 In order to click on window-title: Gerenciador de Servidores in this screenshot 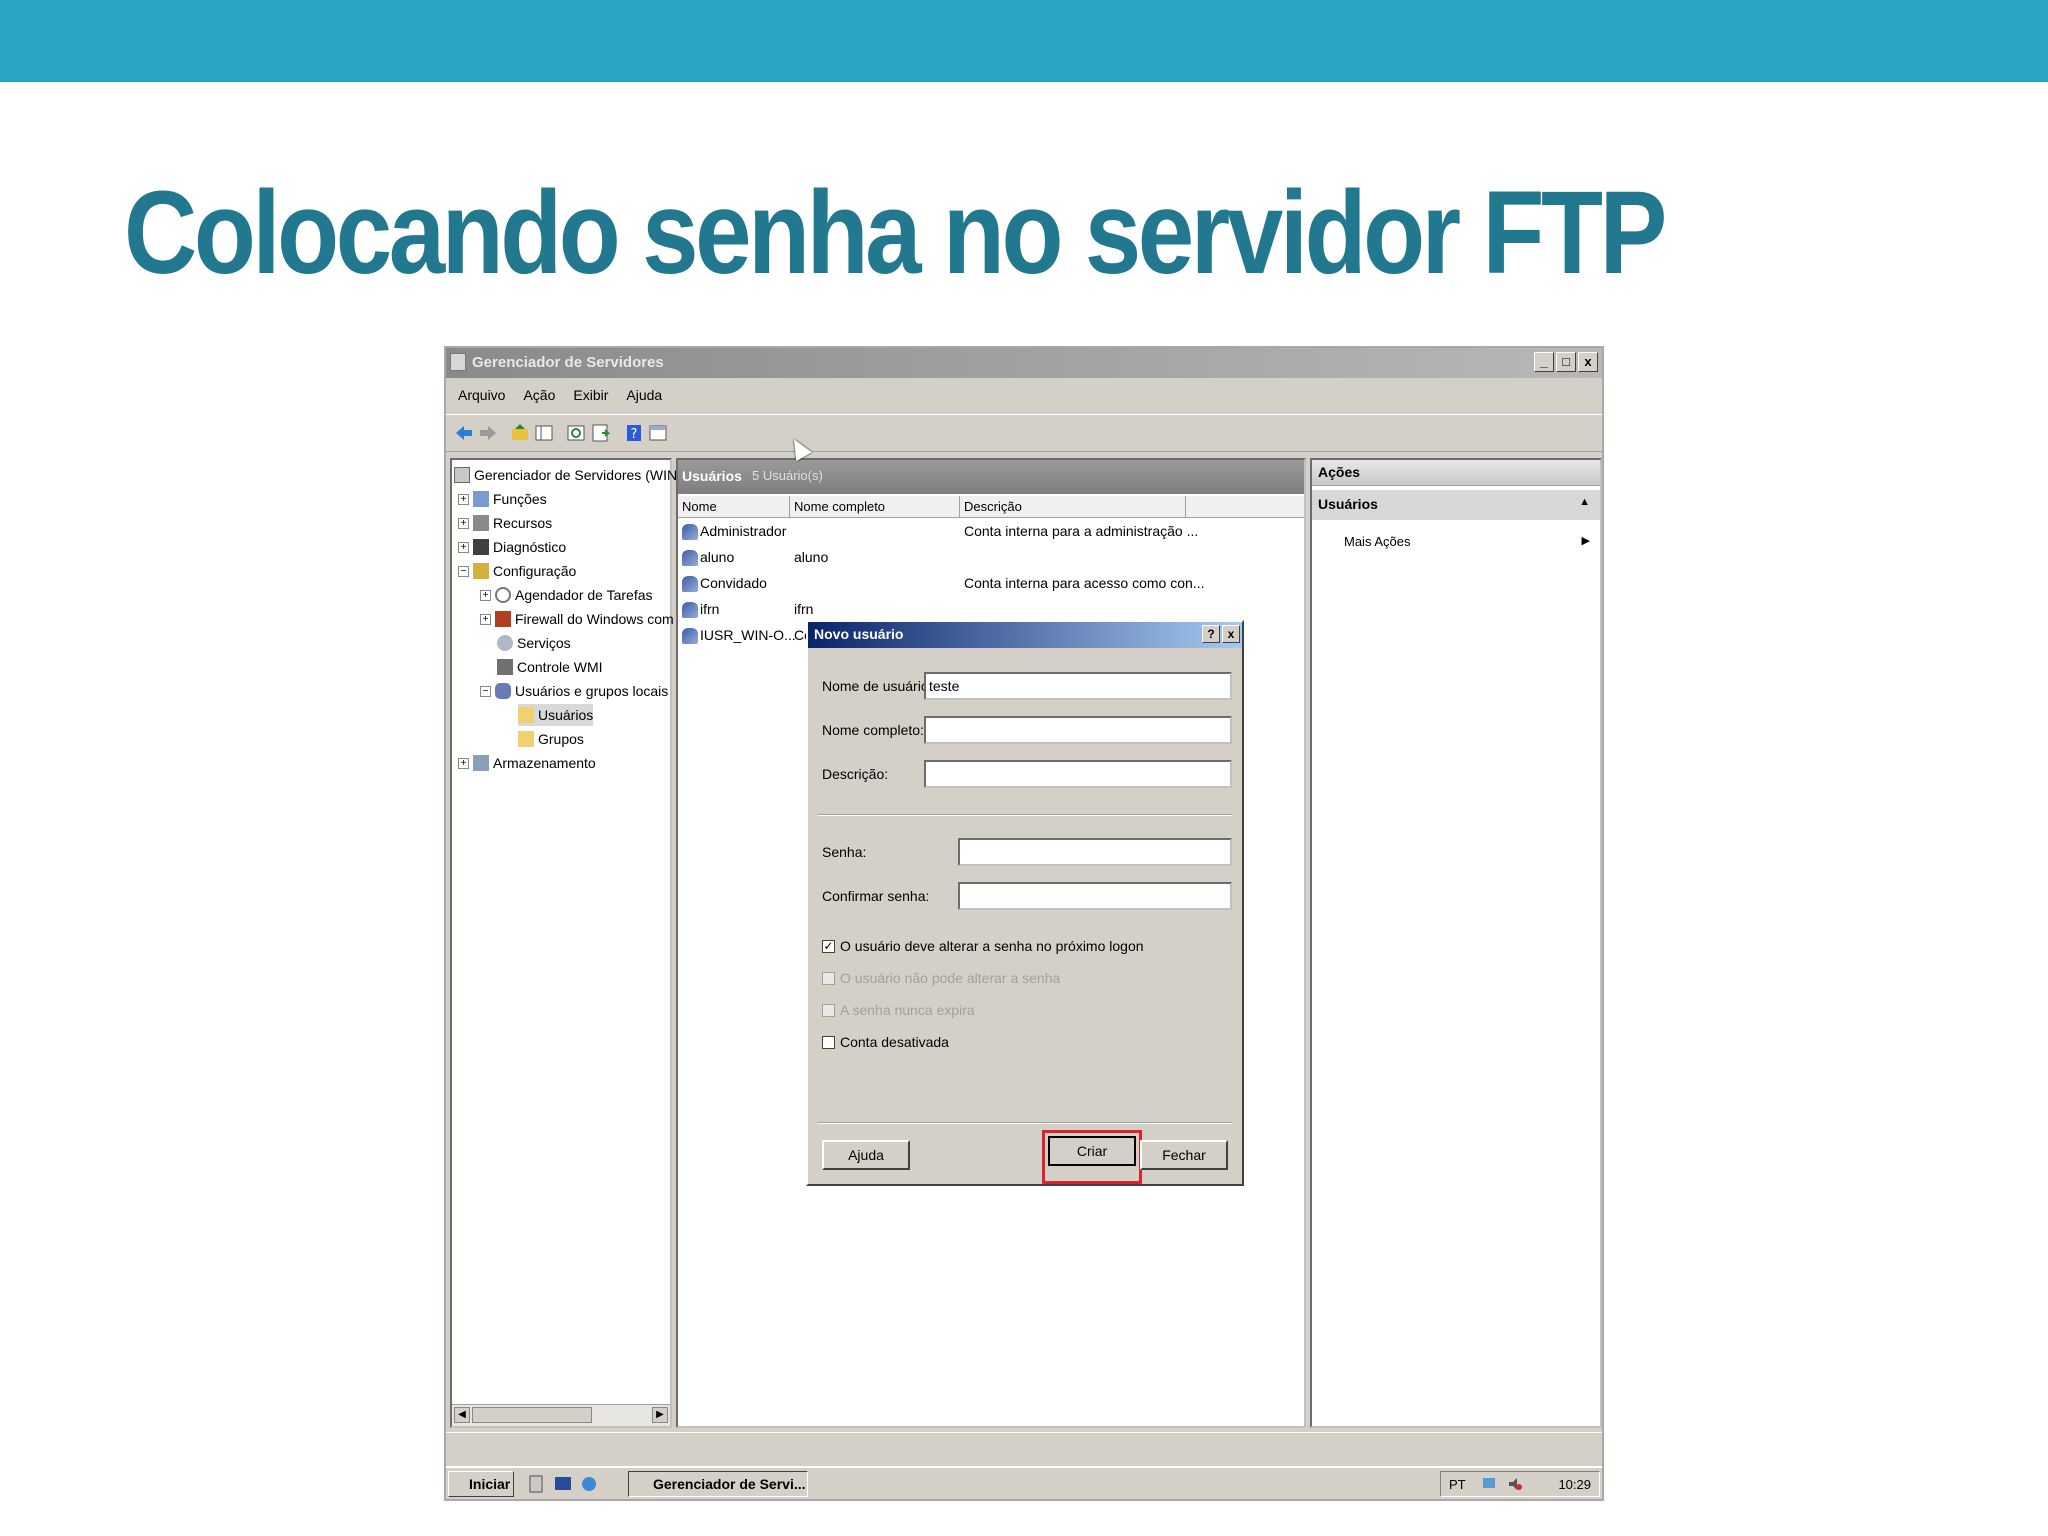, I will do `click(568, 362)`.